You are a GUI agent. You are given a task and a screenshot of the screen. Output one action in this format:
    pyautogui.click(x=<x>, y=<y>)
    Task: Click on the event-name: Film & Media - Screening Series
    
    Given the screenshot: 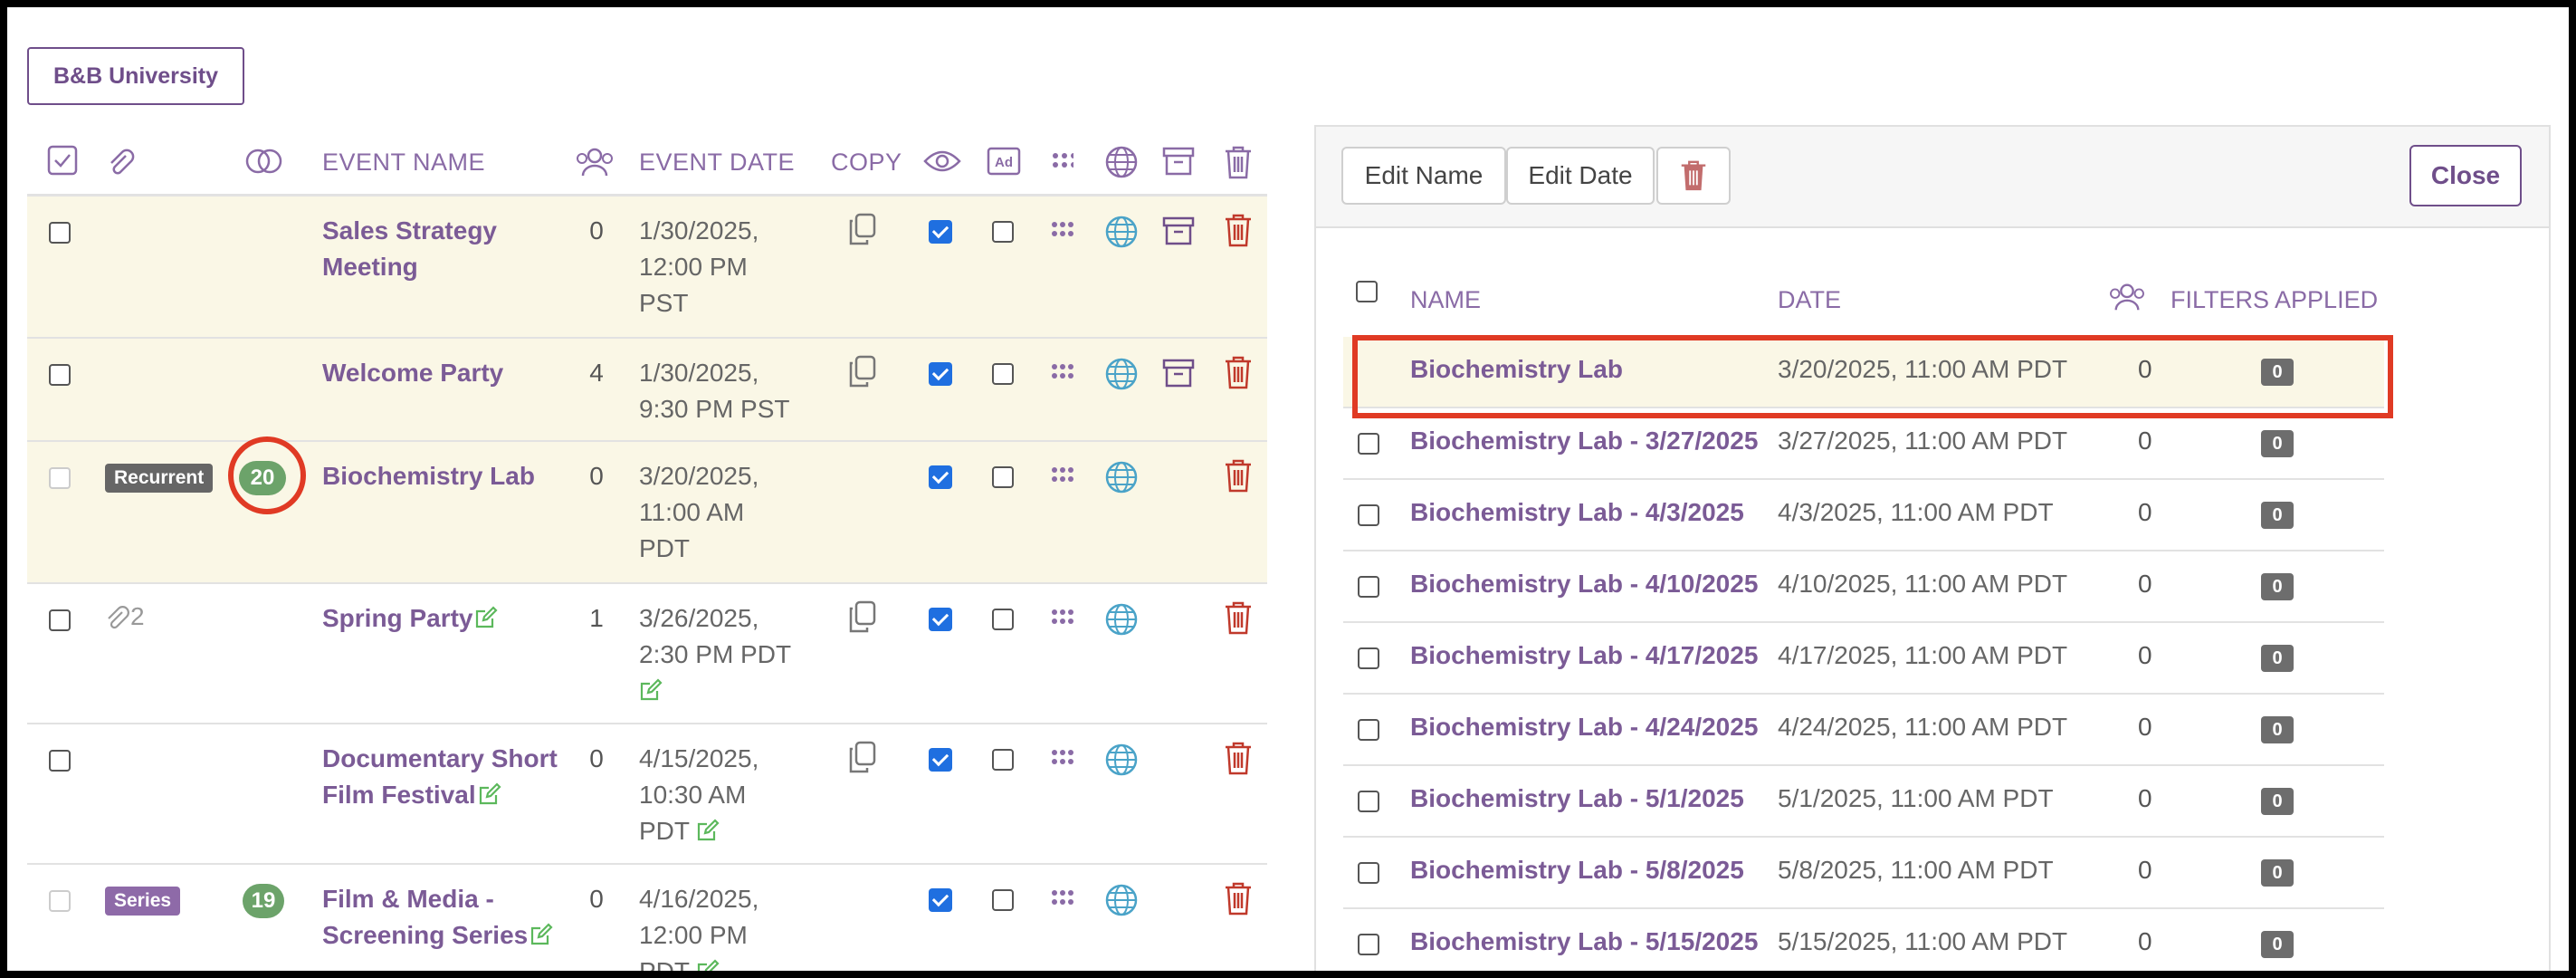 What is the action you would take?
    pyautogui.click(x=444, y=917)
    